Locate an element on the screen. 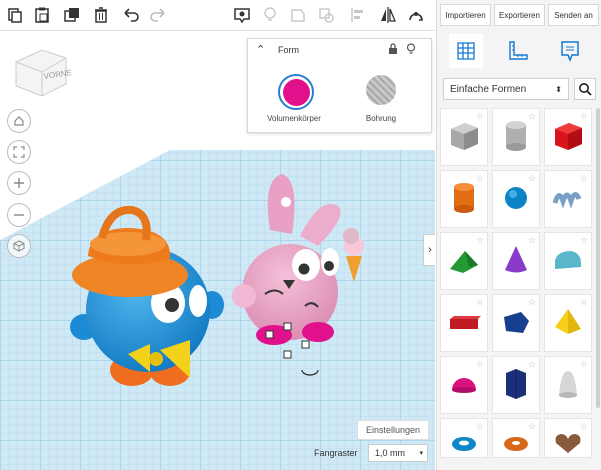 This screenshot has height=470, width=601. duplicate-icon is located at coordinates (72, 15).